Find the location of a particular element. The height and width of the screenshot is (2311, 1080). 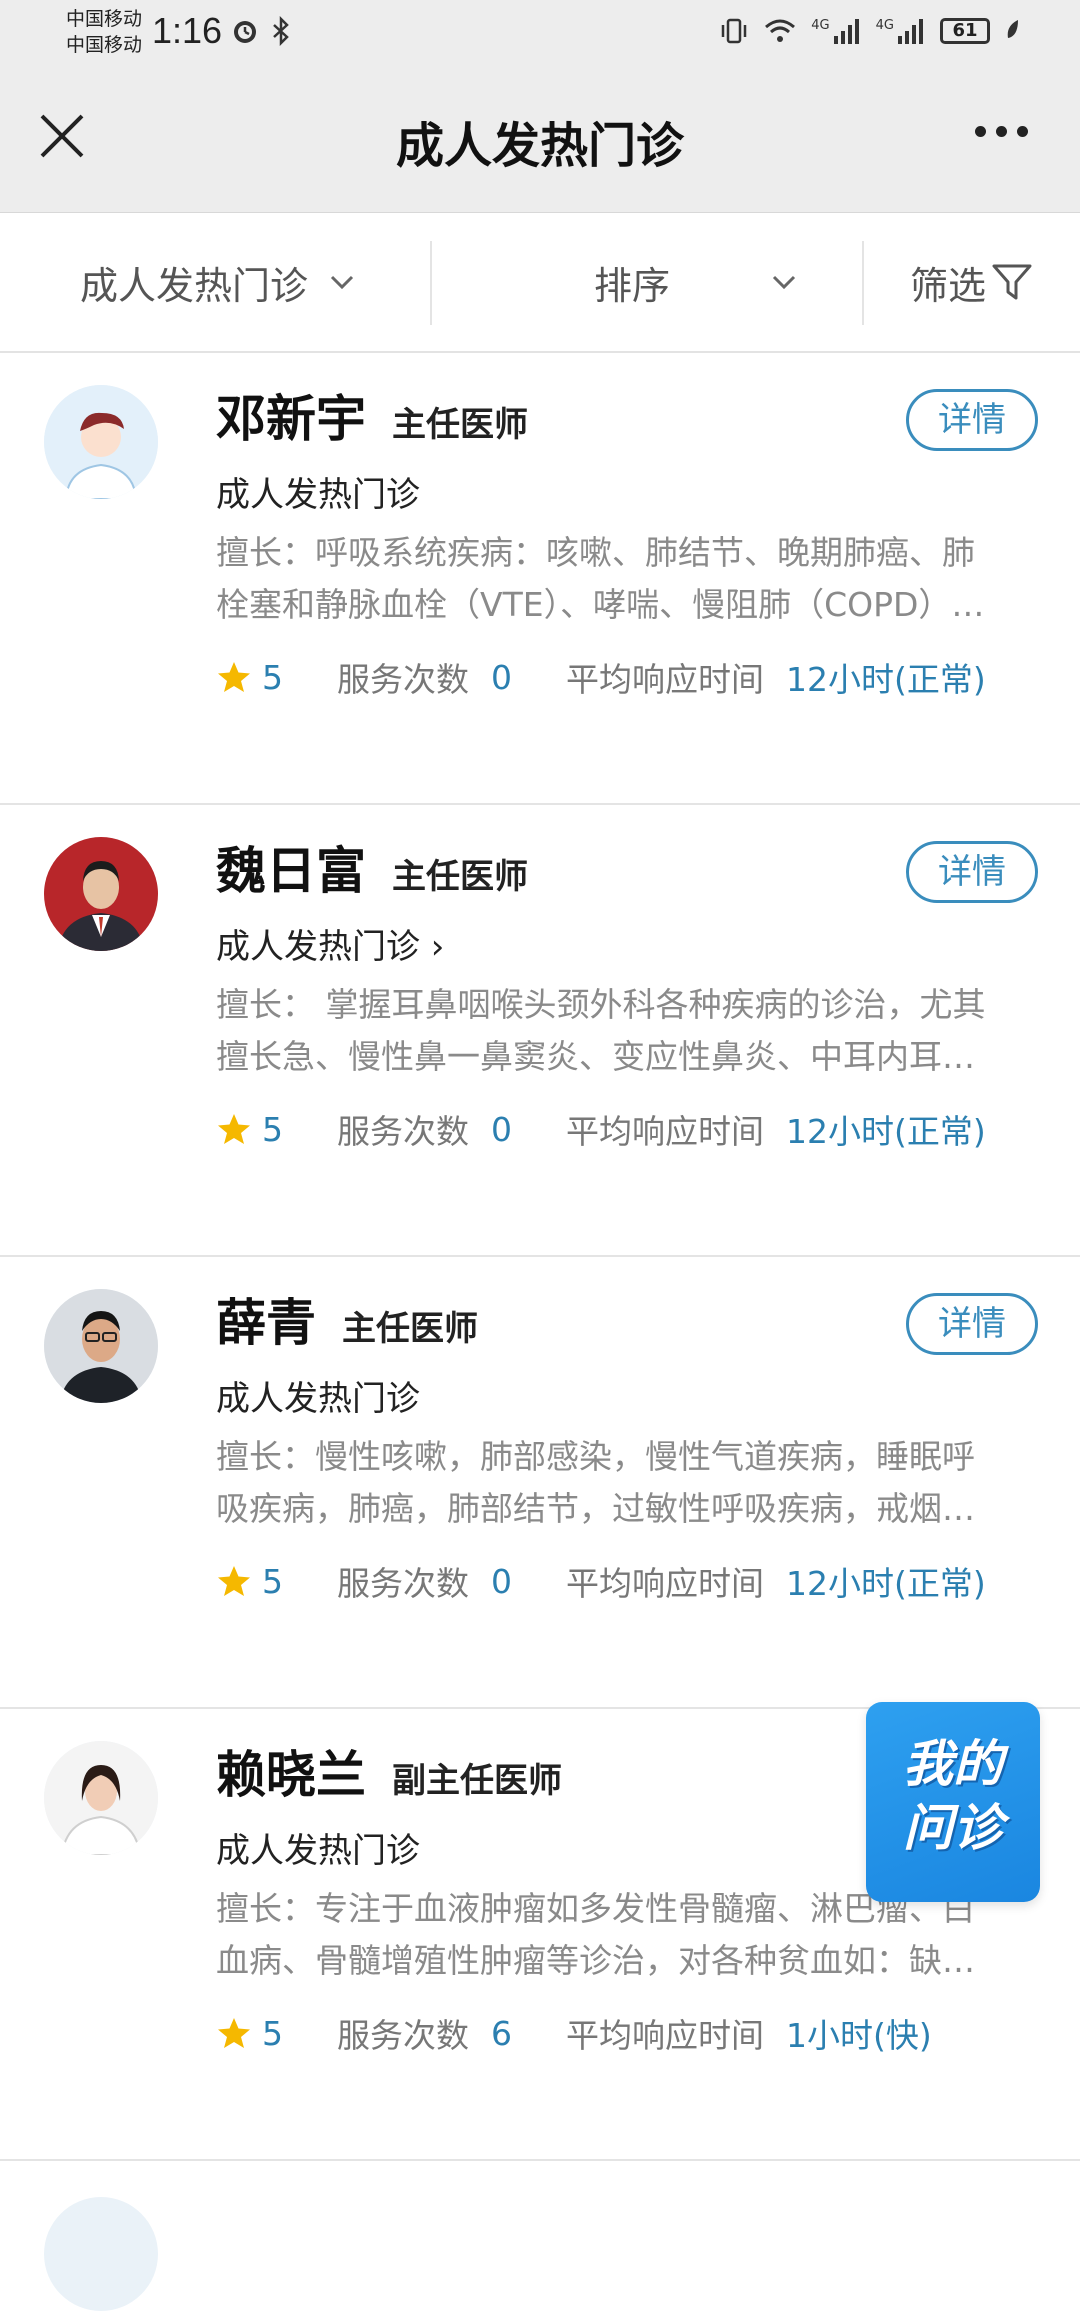

specialty-line: 擅长： 掌握耳鼻咽喉头颈外科各种疾病的诊治，尤其 is located at coordinates (601, 1004).